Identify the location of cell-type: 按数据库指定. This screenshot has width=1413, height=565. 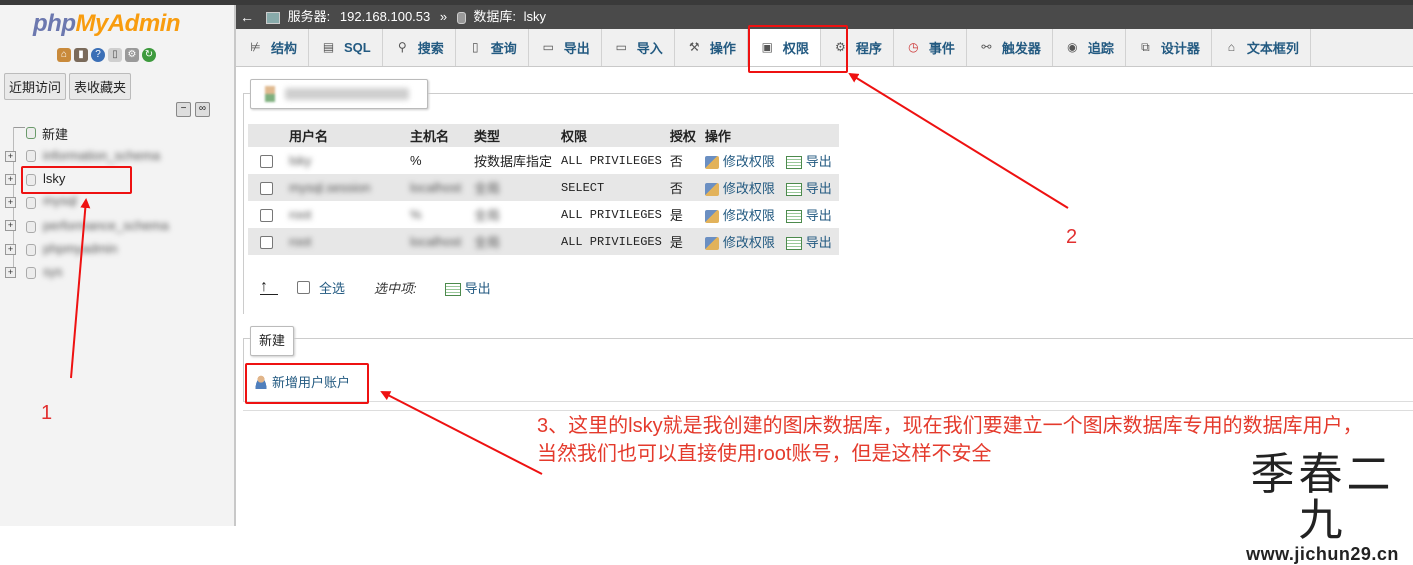
(513, 160).